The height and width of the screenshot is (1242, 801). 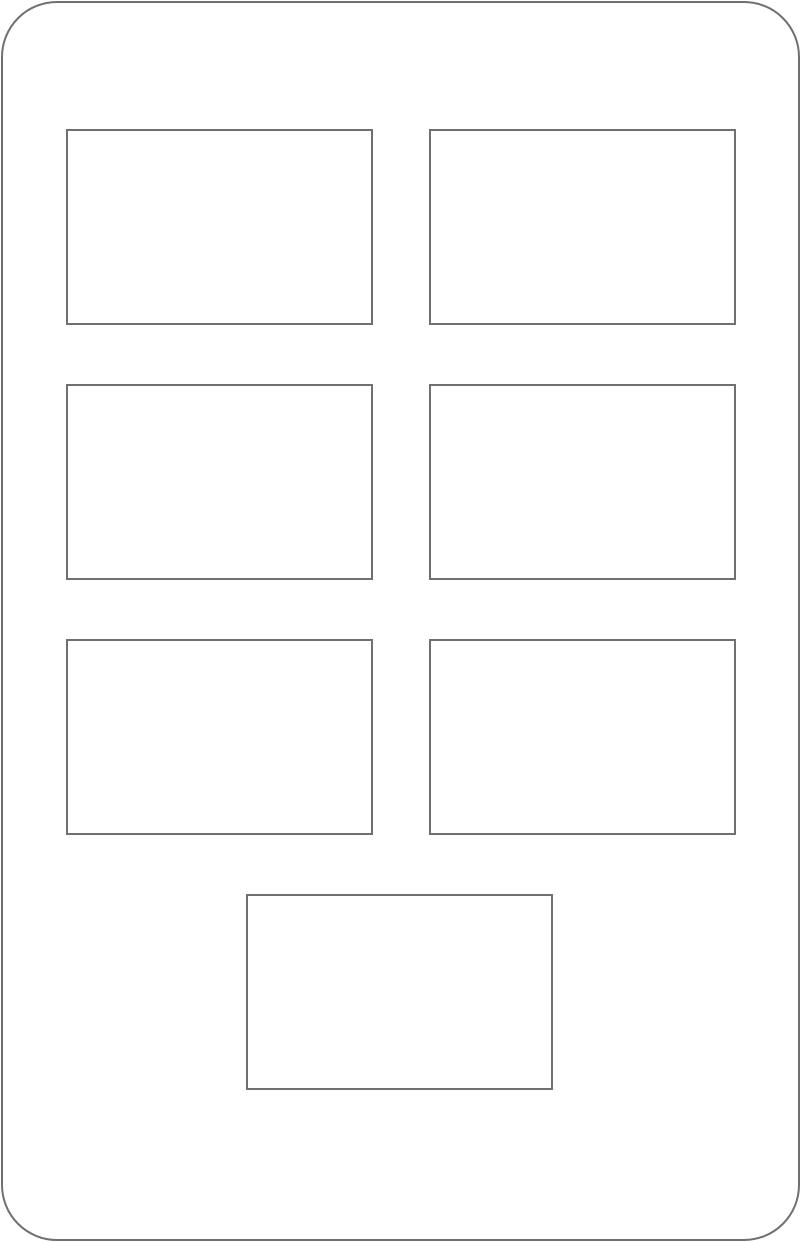 I want to click on panel-row2-left, so click(x=219, y=482).